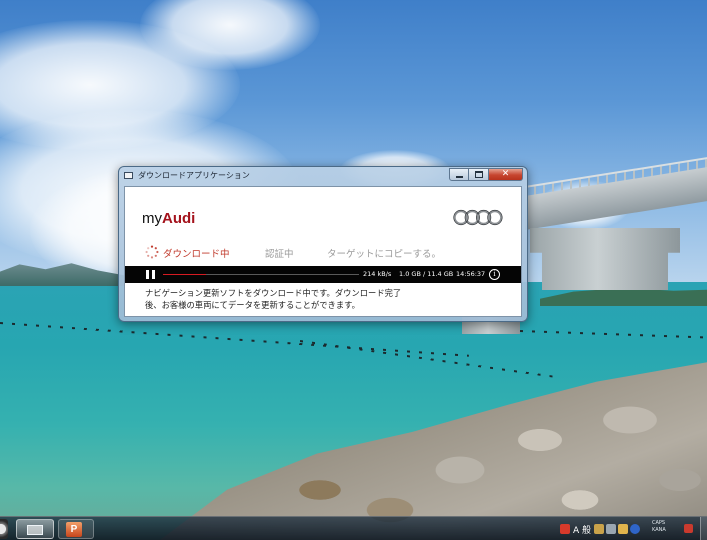 This screenshot has width=707, height=540. What do you see at coordinates (635, 529) in the screenshot?
I see `tray-help-icon` at bounding box center [635, 529].